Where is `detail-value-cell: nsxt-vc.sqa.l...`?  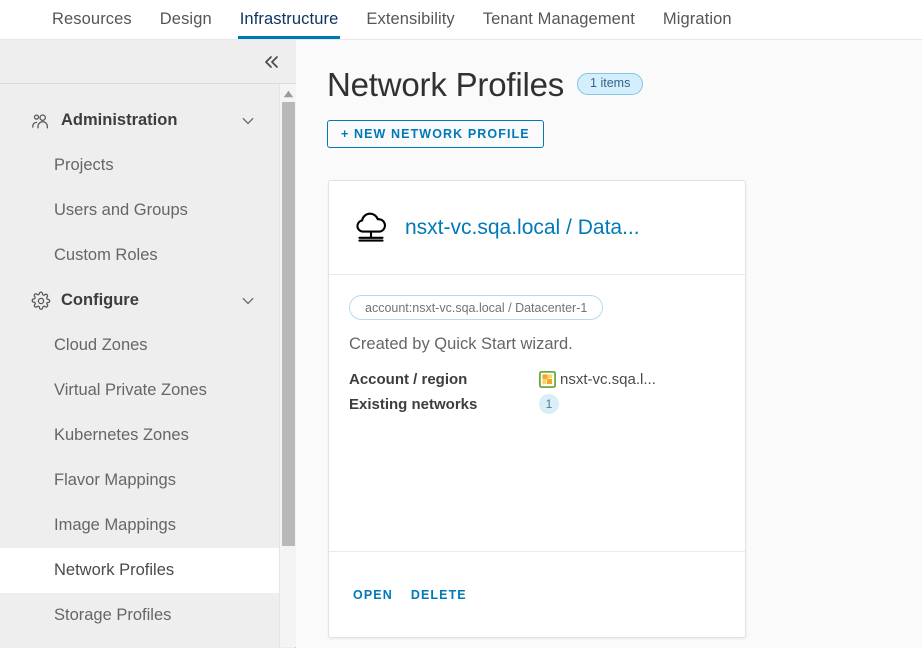 detail-value-cell: nsxt-vc.sqa.l... is located at coordinates (632, 379).